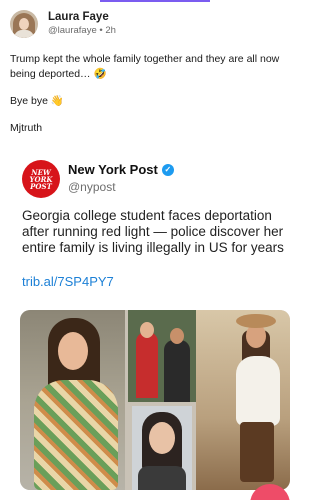 This screenshot has width=320, height=500. I want to click on author-names: Laura Faye @laurafaye • 2h, so click(82, 24).